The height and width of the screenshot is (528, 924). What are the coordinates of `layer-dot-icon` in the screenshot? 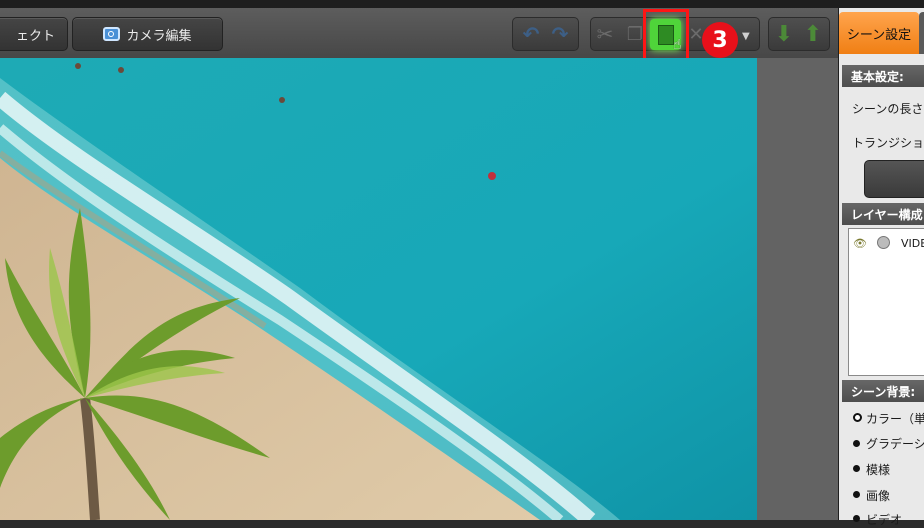 It's located at (883, 242).